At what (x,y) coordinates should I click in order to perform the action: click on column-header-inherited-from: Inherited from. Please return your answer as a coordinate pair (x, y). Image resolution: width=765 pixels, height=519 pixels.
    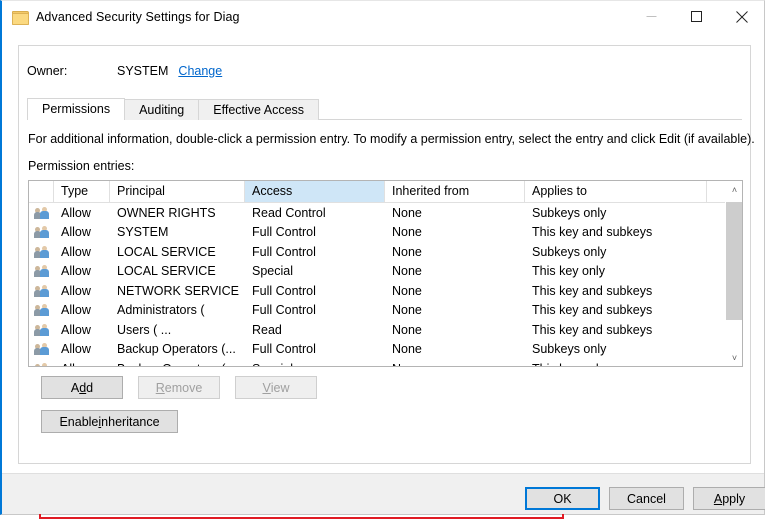
    Looking at the image, I should click on (455, 191).